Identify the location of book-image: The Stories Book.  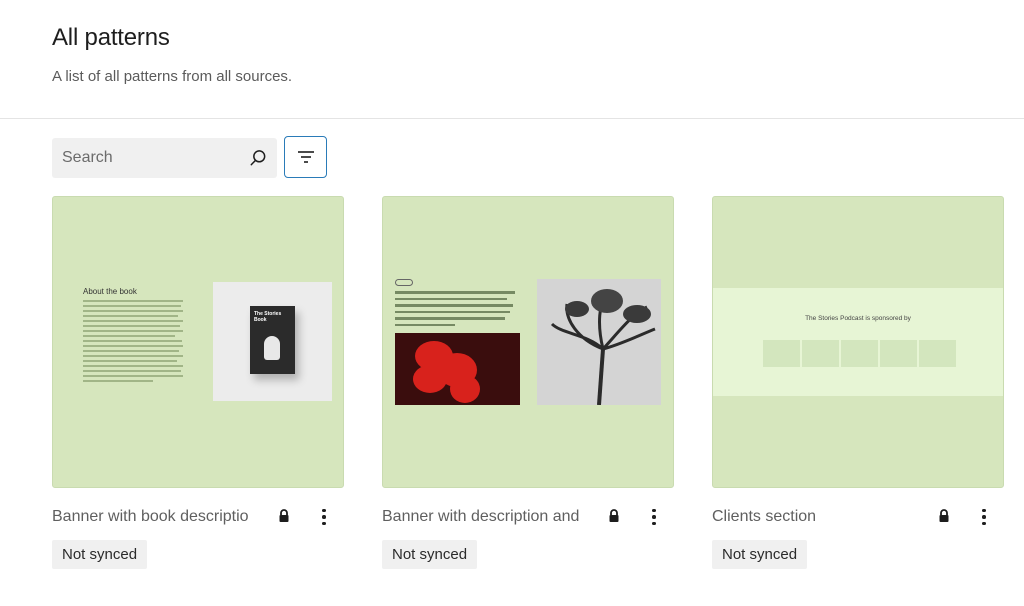
(272, 341).